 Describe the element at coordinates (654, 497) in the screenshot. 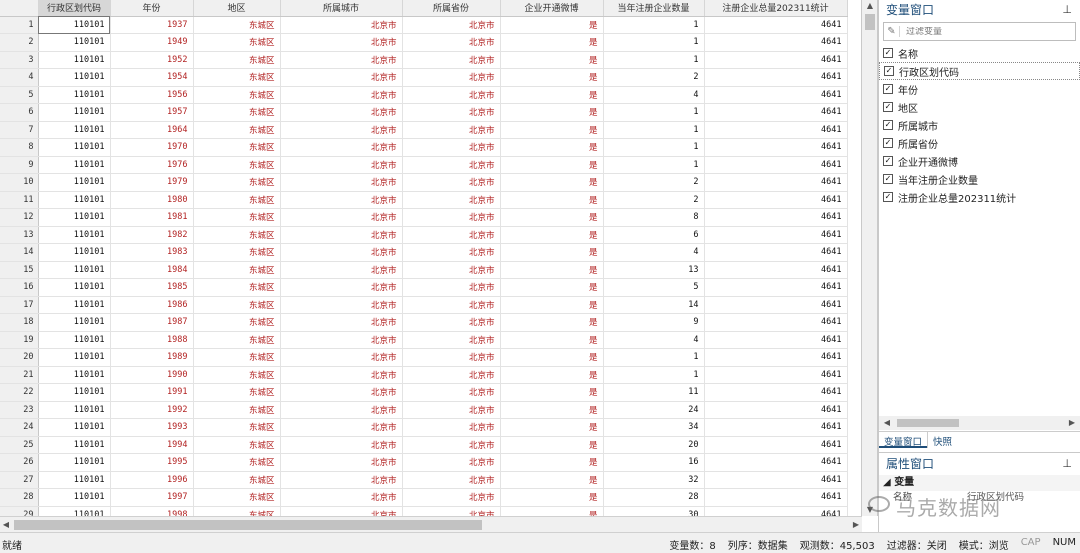

I see `table-cell: 28` at that location.